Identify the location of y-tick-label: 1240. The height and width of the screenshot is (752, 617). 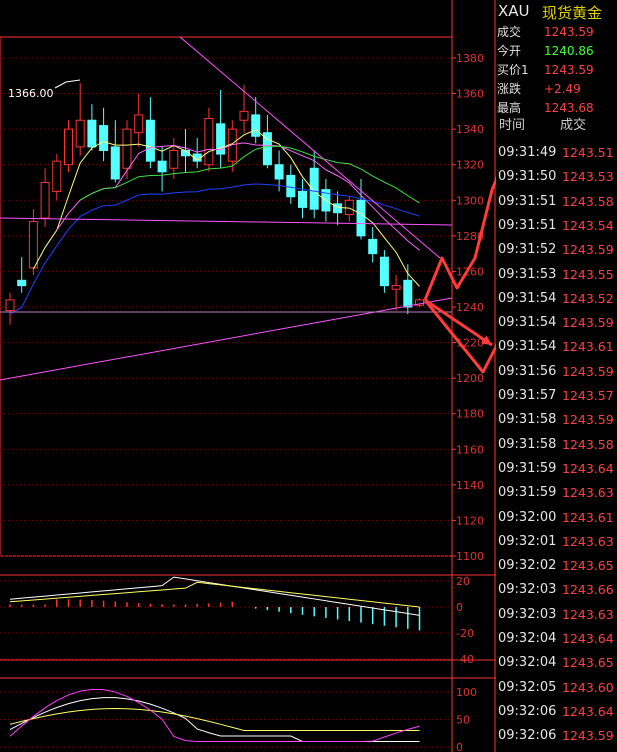
(470, 307).